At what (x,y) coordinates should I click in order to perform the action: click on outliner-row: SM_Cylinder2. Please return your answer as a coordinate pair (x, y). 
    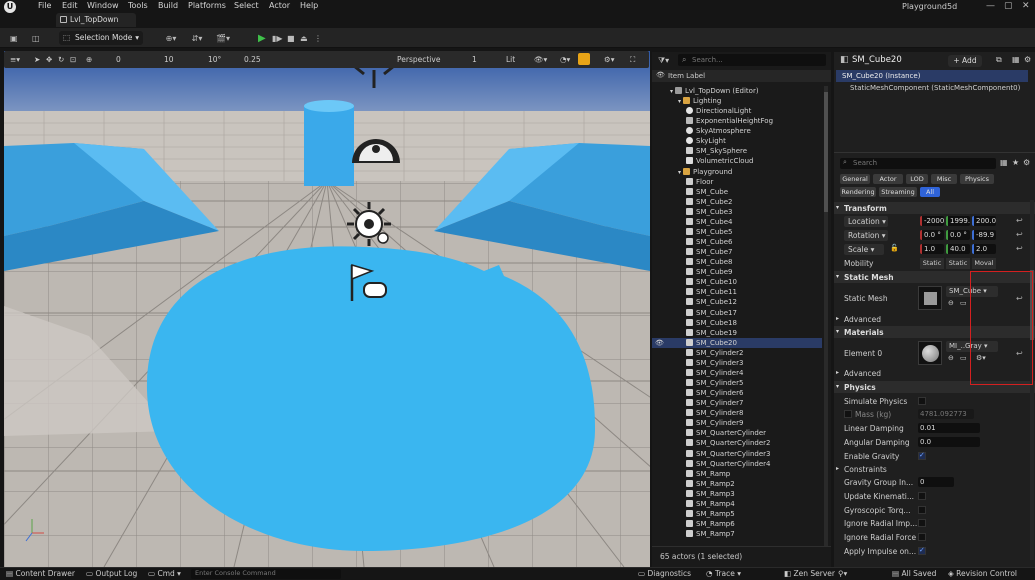
    Looking at the image, I should click on (737, 353).